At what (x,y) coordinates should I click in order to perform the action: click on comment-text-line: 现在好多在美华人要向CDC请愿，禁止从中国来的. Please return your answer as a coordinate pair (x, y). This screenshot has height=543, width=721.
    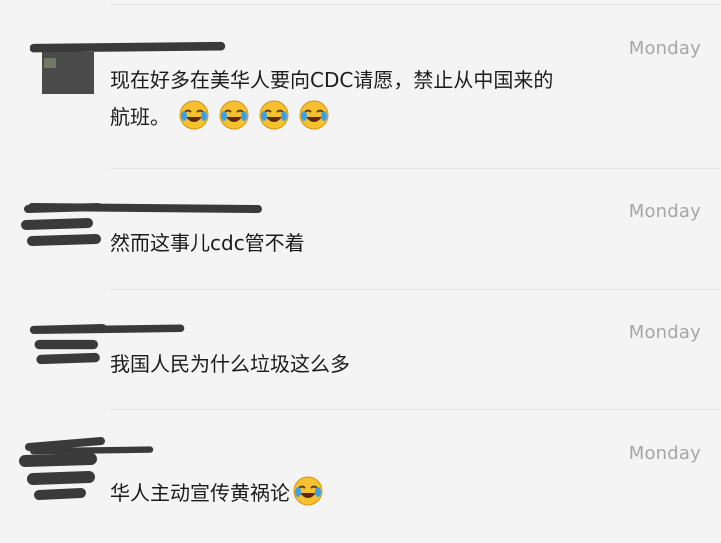
    Looking at the image, I should click on (332, 80).